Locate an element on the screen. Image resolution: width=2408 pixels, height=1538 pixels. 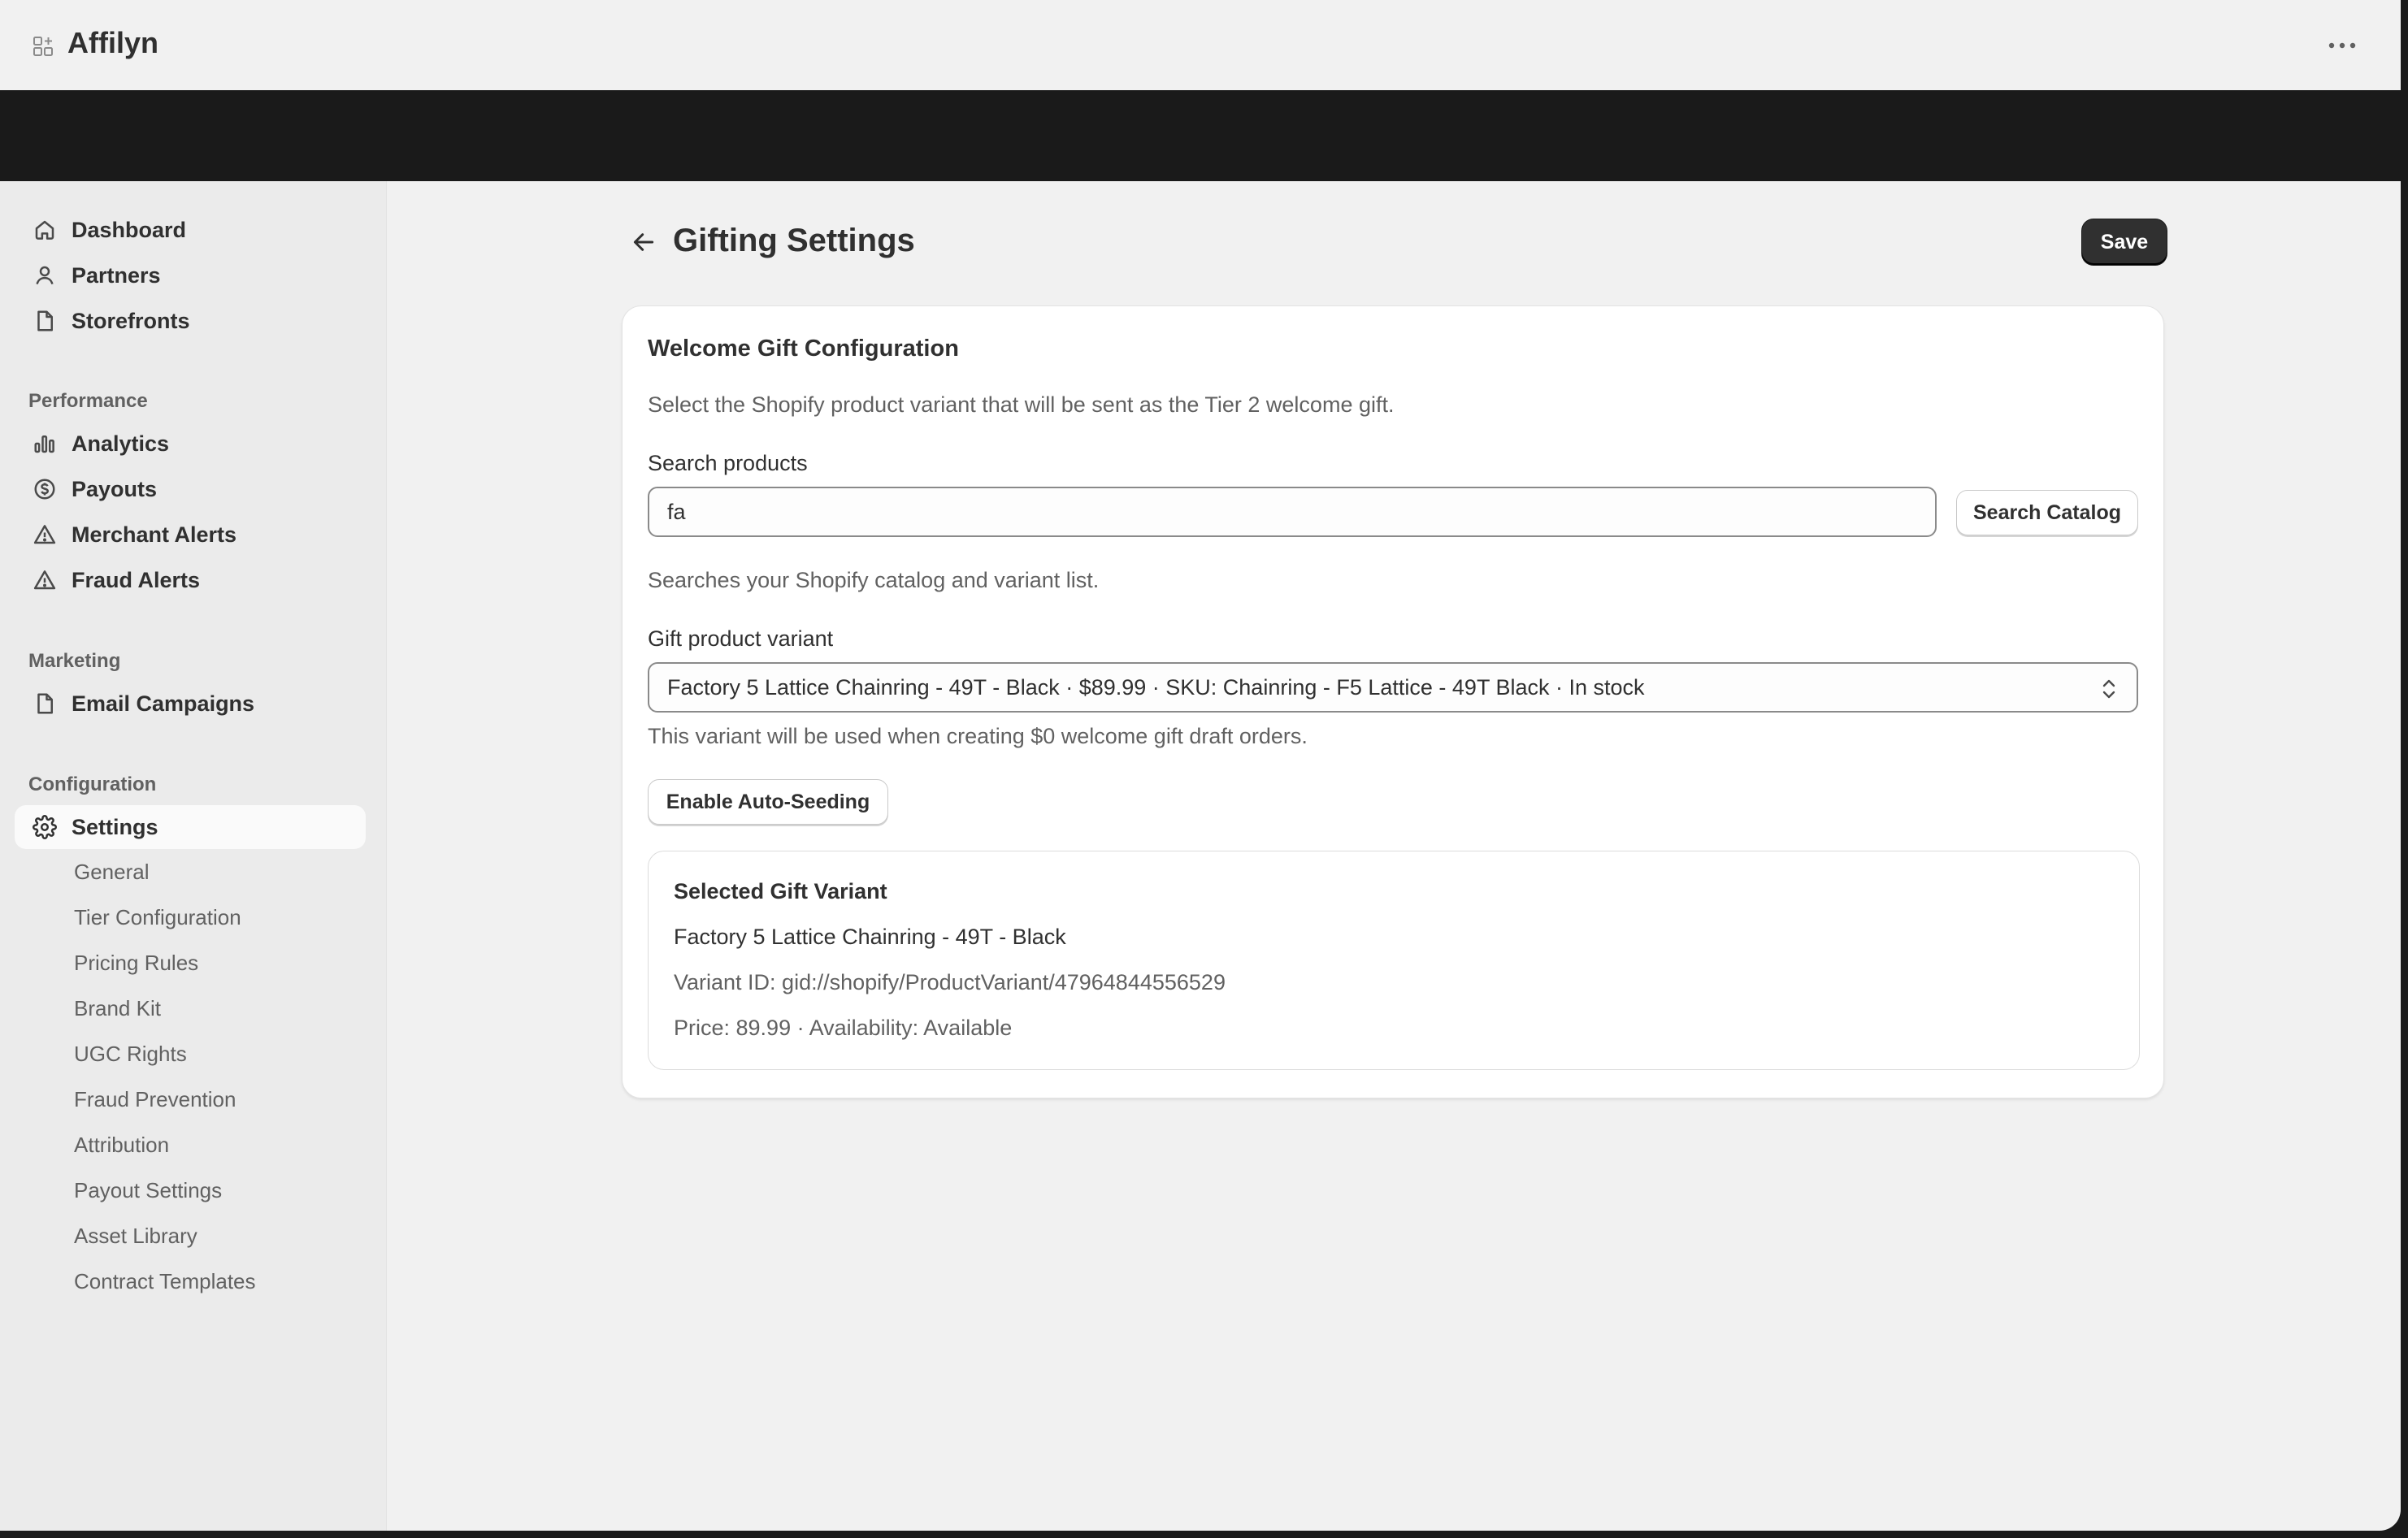
arrow-left-icon is located at coordinates (643, 242).